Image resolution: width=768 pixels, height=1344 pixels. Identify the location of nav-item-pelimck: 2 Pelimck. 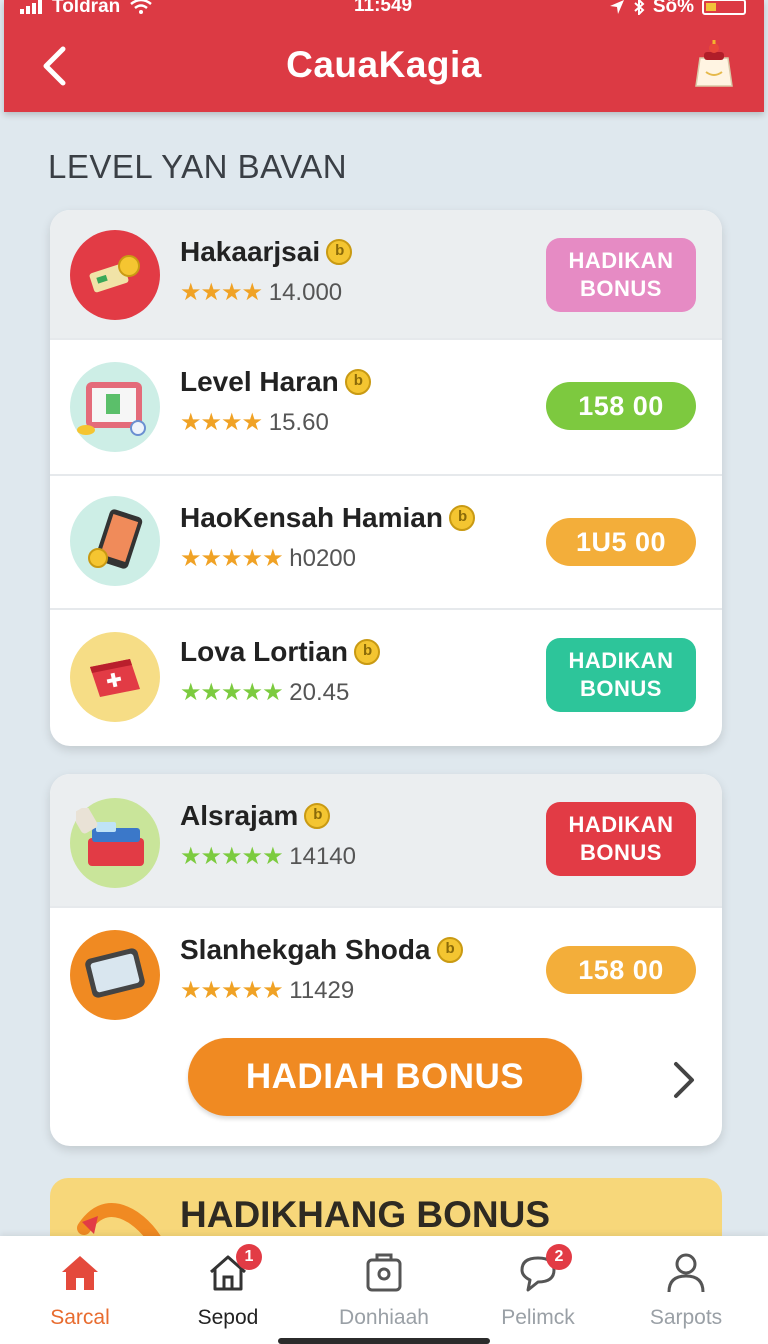
(538, 1287).